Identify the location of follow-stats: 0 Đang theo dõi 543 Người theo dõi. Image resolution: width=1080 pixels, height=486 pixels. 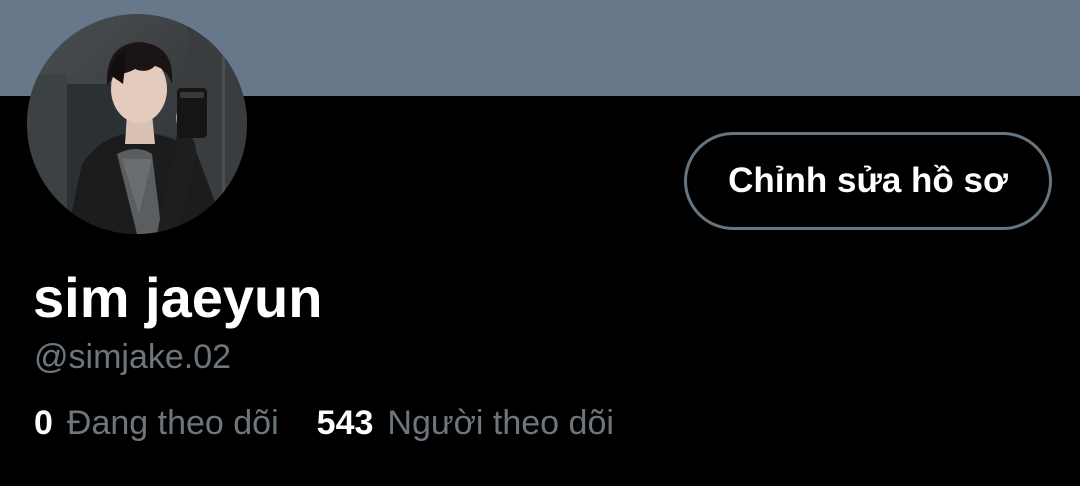
(324, 423).